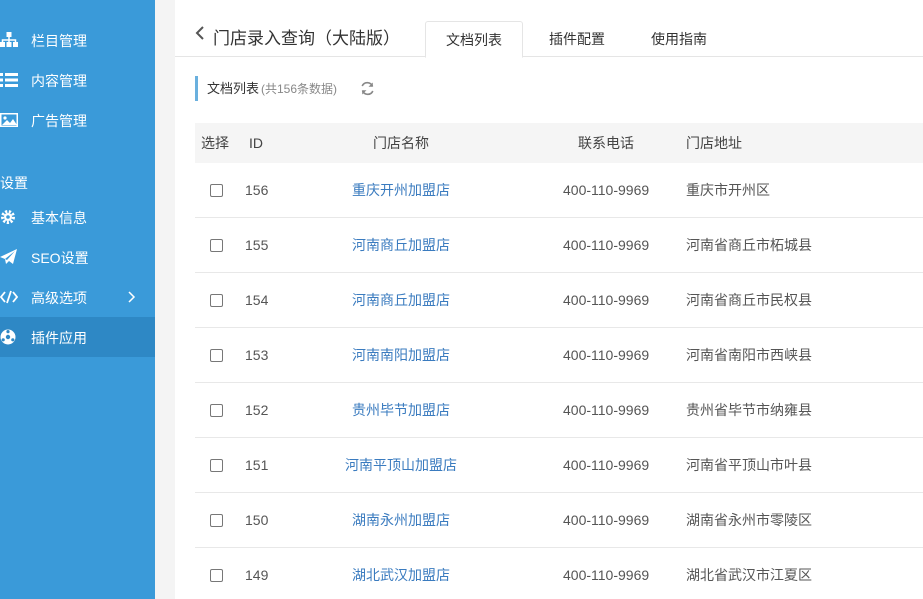 This screenshot has width=923, height=599. What do you see at coordinates (749, 355) in the screenshot?
I see `row-address: 河南省南阳市西峡县` at bounding box center [749, 355].